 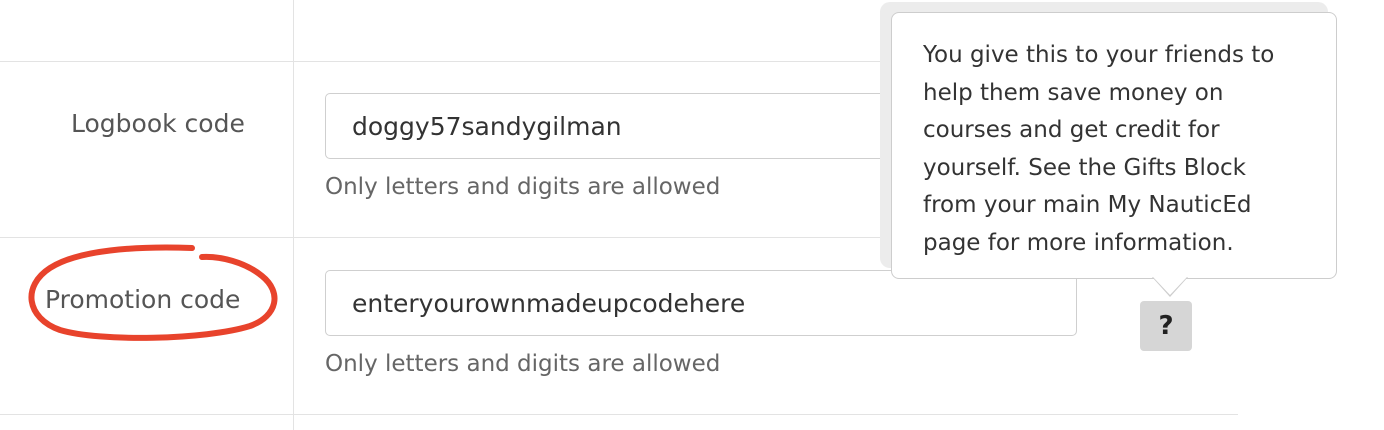 What do you see at coordinates (1073, 92) in the screenshot?
I see `tooltip-line: help them save money on` at bounding box center [1073, 92].